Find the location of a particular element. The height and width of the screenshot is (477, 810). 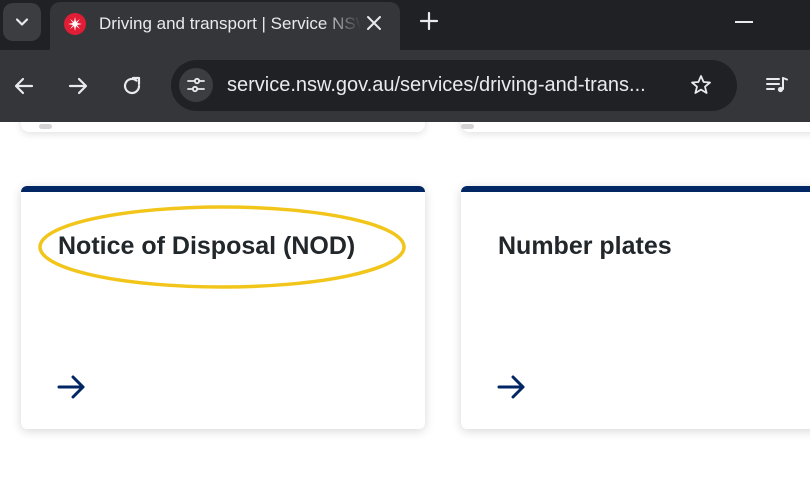

reload-icon is located at coordinates (132, 86).